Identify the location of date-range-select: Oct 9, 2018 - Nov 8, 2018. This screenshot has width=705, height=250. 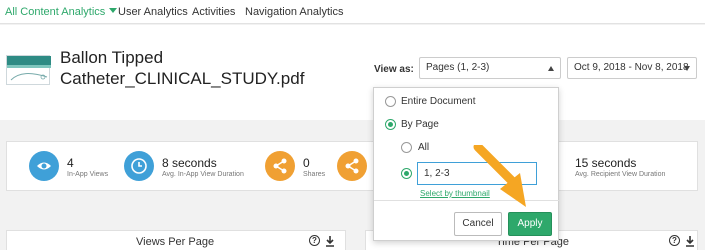
(632, 68).